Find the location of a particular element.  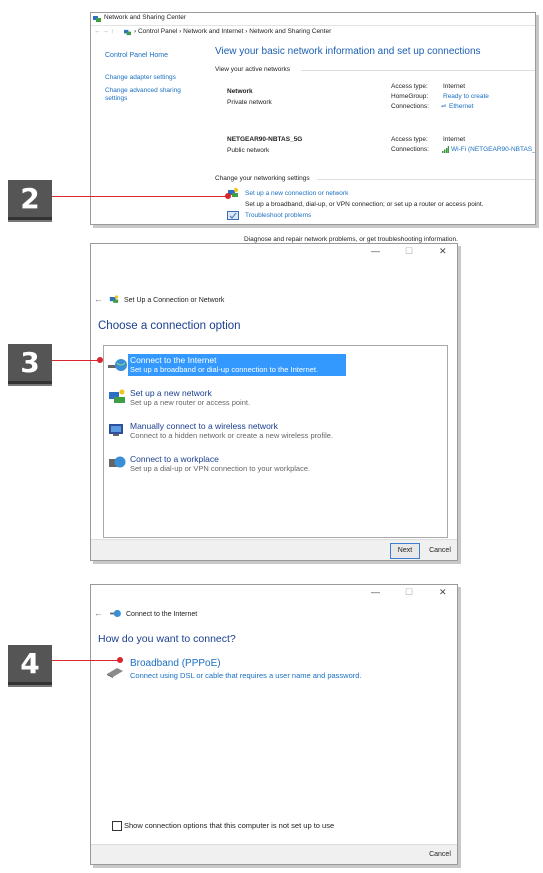

troubleshoot-icon is located at coordinates (233, 215).